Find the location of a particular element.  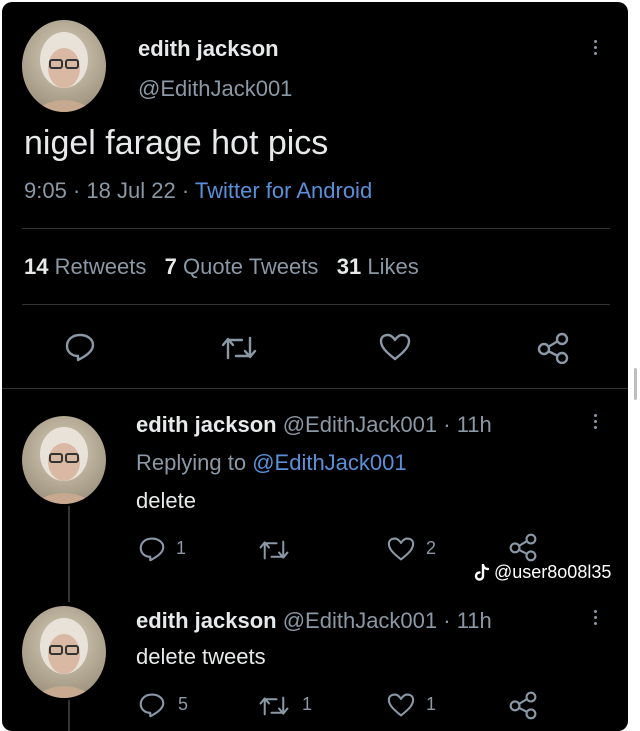

reply-count: 5 is located at coordinates (183, 704).